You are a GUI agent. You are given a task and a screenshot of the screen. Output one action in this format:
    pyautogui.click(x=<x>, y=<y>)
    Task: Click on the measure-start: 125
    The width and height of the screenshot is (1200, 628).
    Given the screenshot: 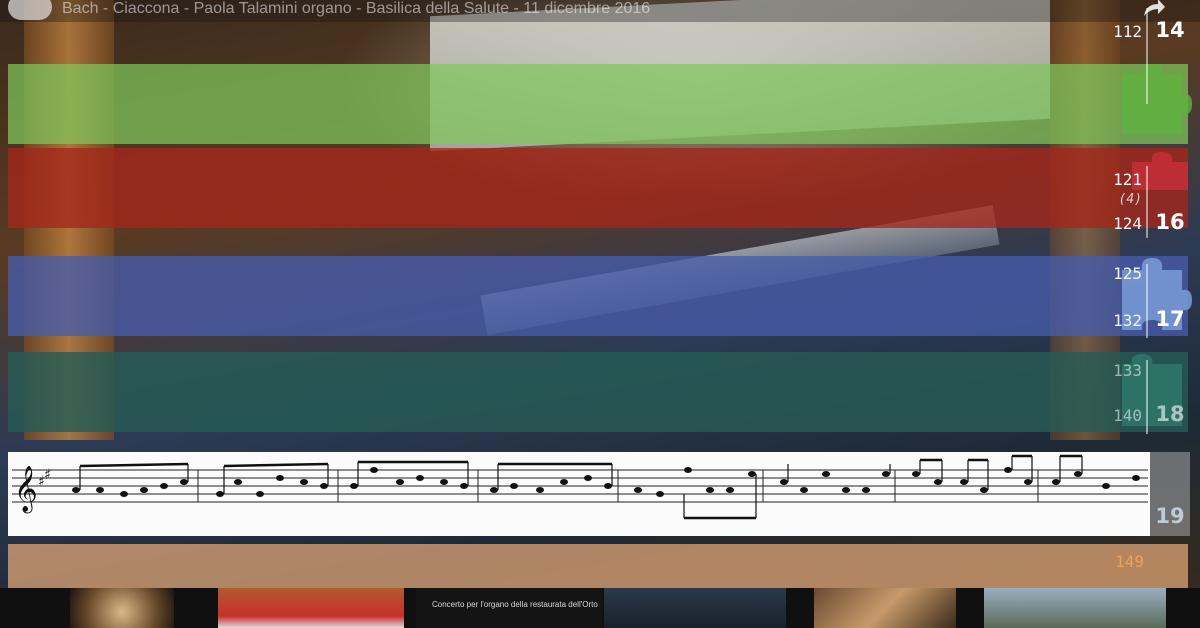 What is the action you would take?
    pyautogui.click(x=1127, y=273)
    